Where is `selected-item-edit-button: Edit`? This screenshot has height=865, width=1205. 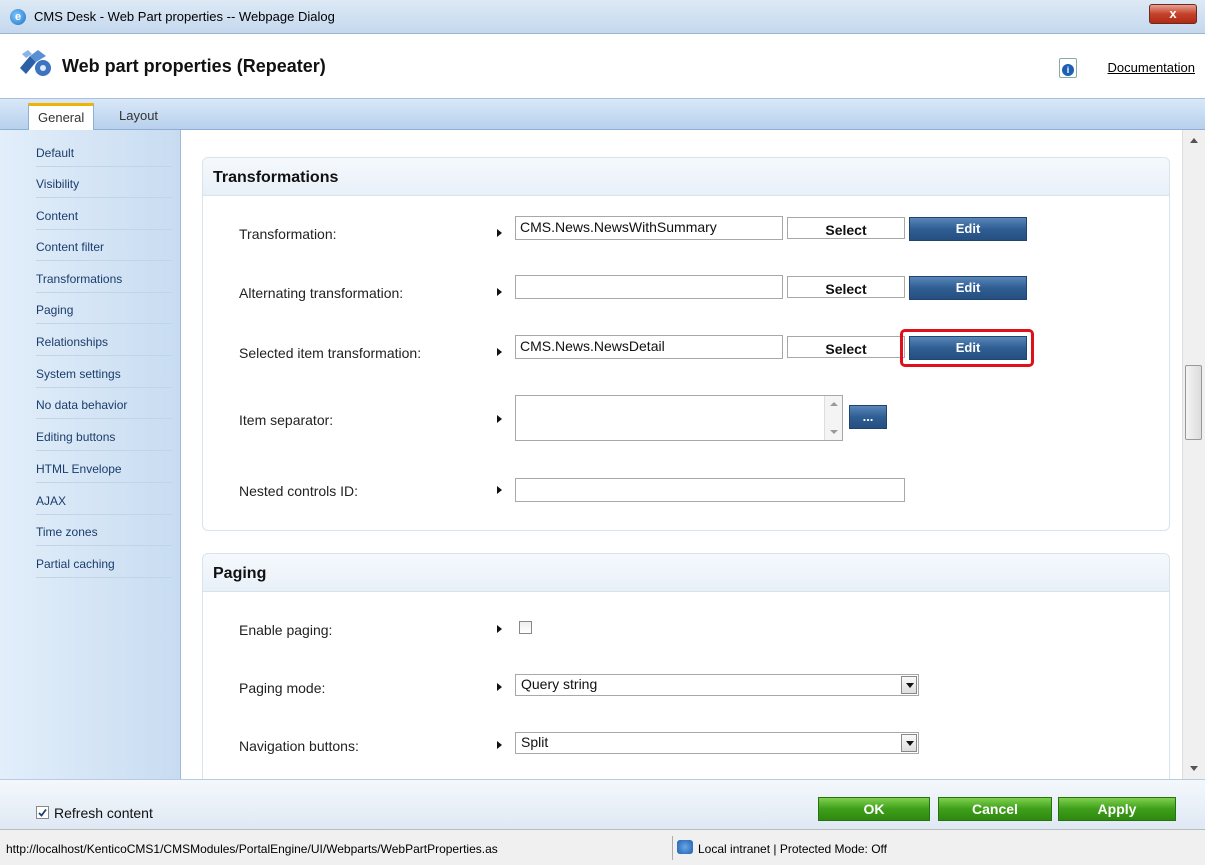 selected-item-edit-button: Edit is located at coordinates (968, 348).